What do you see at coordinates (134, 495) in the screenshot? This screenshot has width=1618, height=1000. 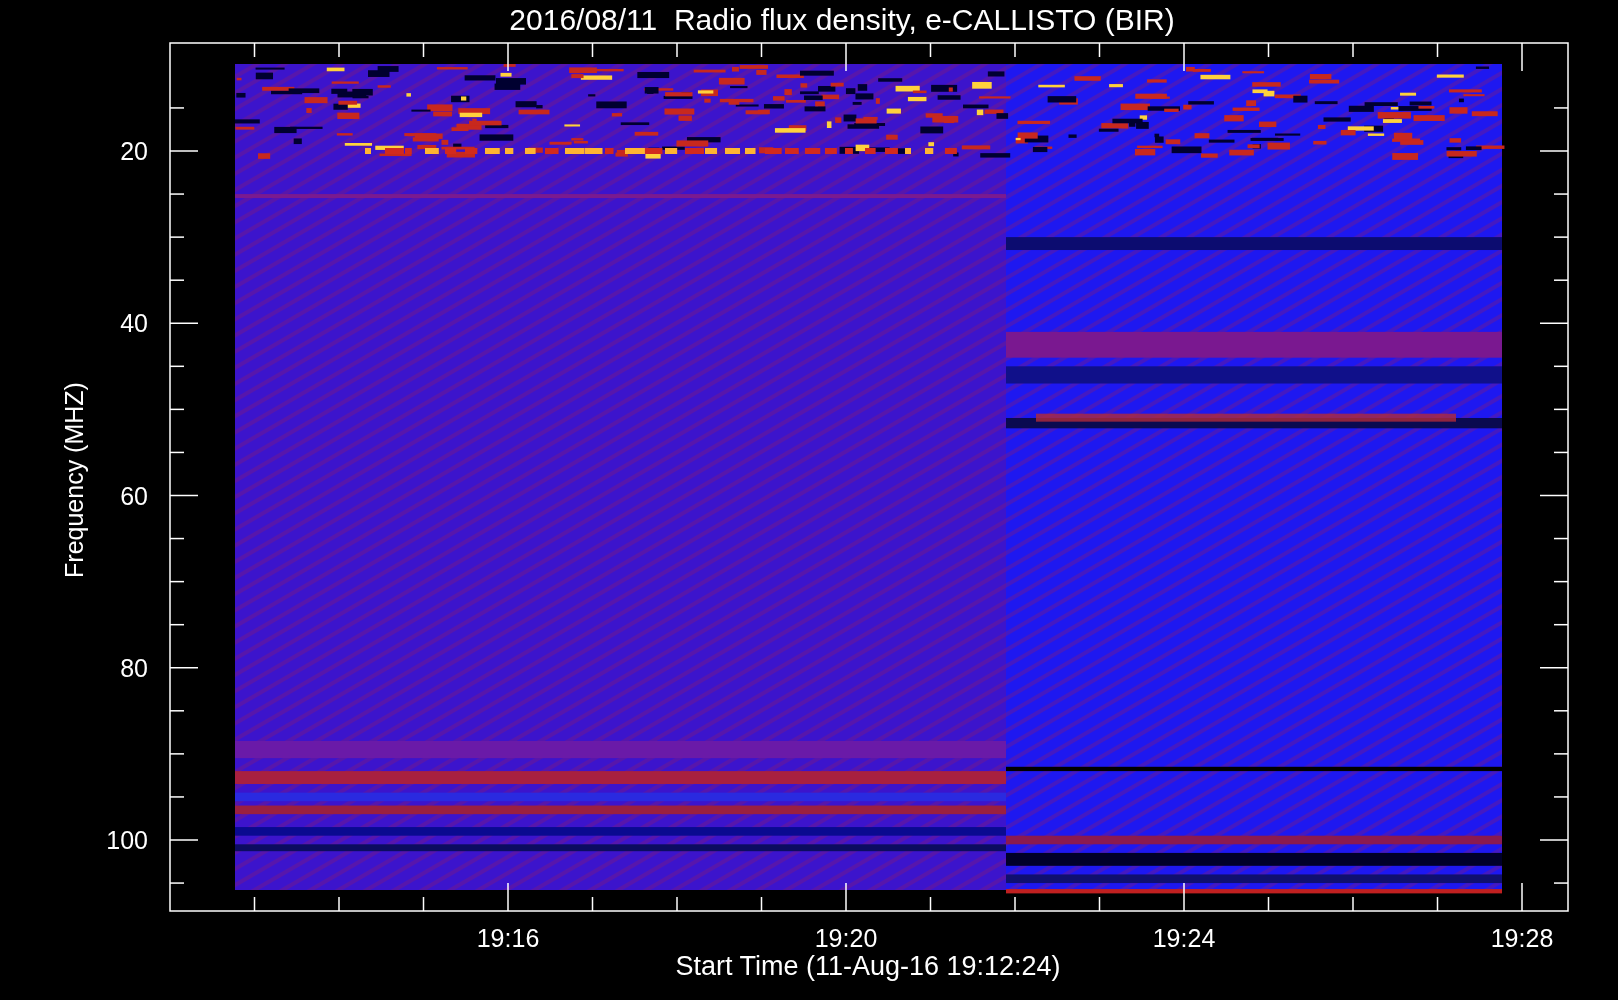 I see `y-tick-label: 60` at bounding box center [134, 495].